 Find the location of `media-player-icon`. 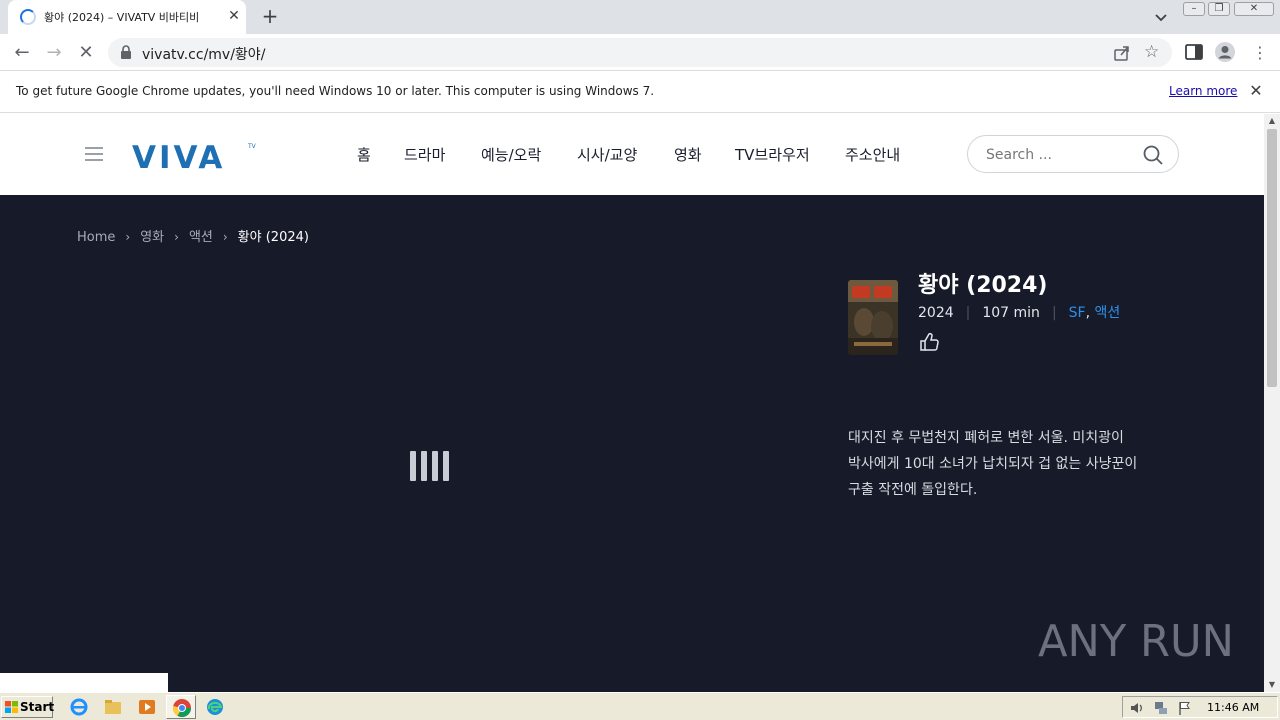

media-player-icon is located at coordinates (147, 707).